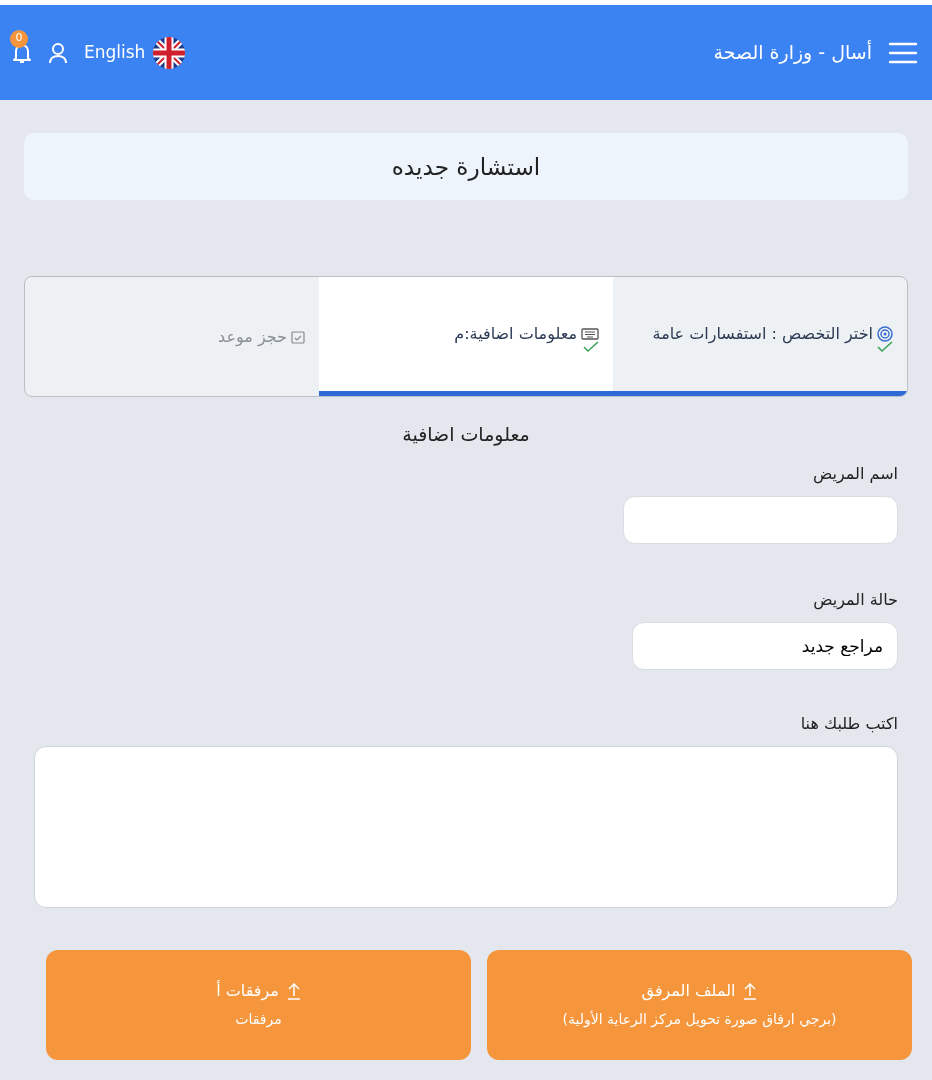 The width and height of the screenshot is (932, 1080). Describe the element at coordinates (855, 600) in the screenshot. I see `field-label: حالة المريض` at that location.